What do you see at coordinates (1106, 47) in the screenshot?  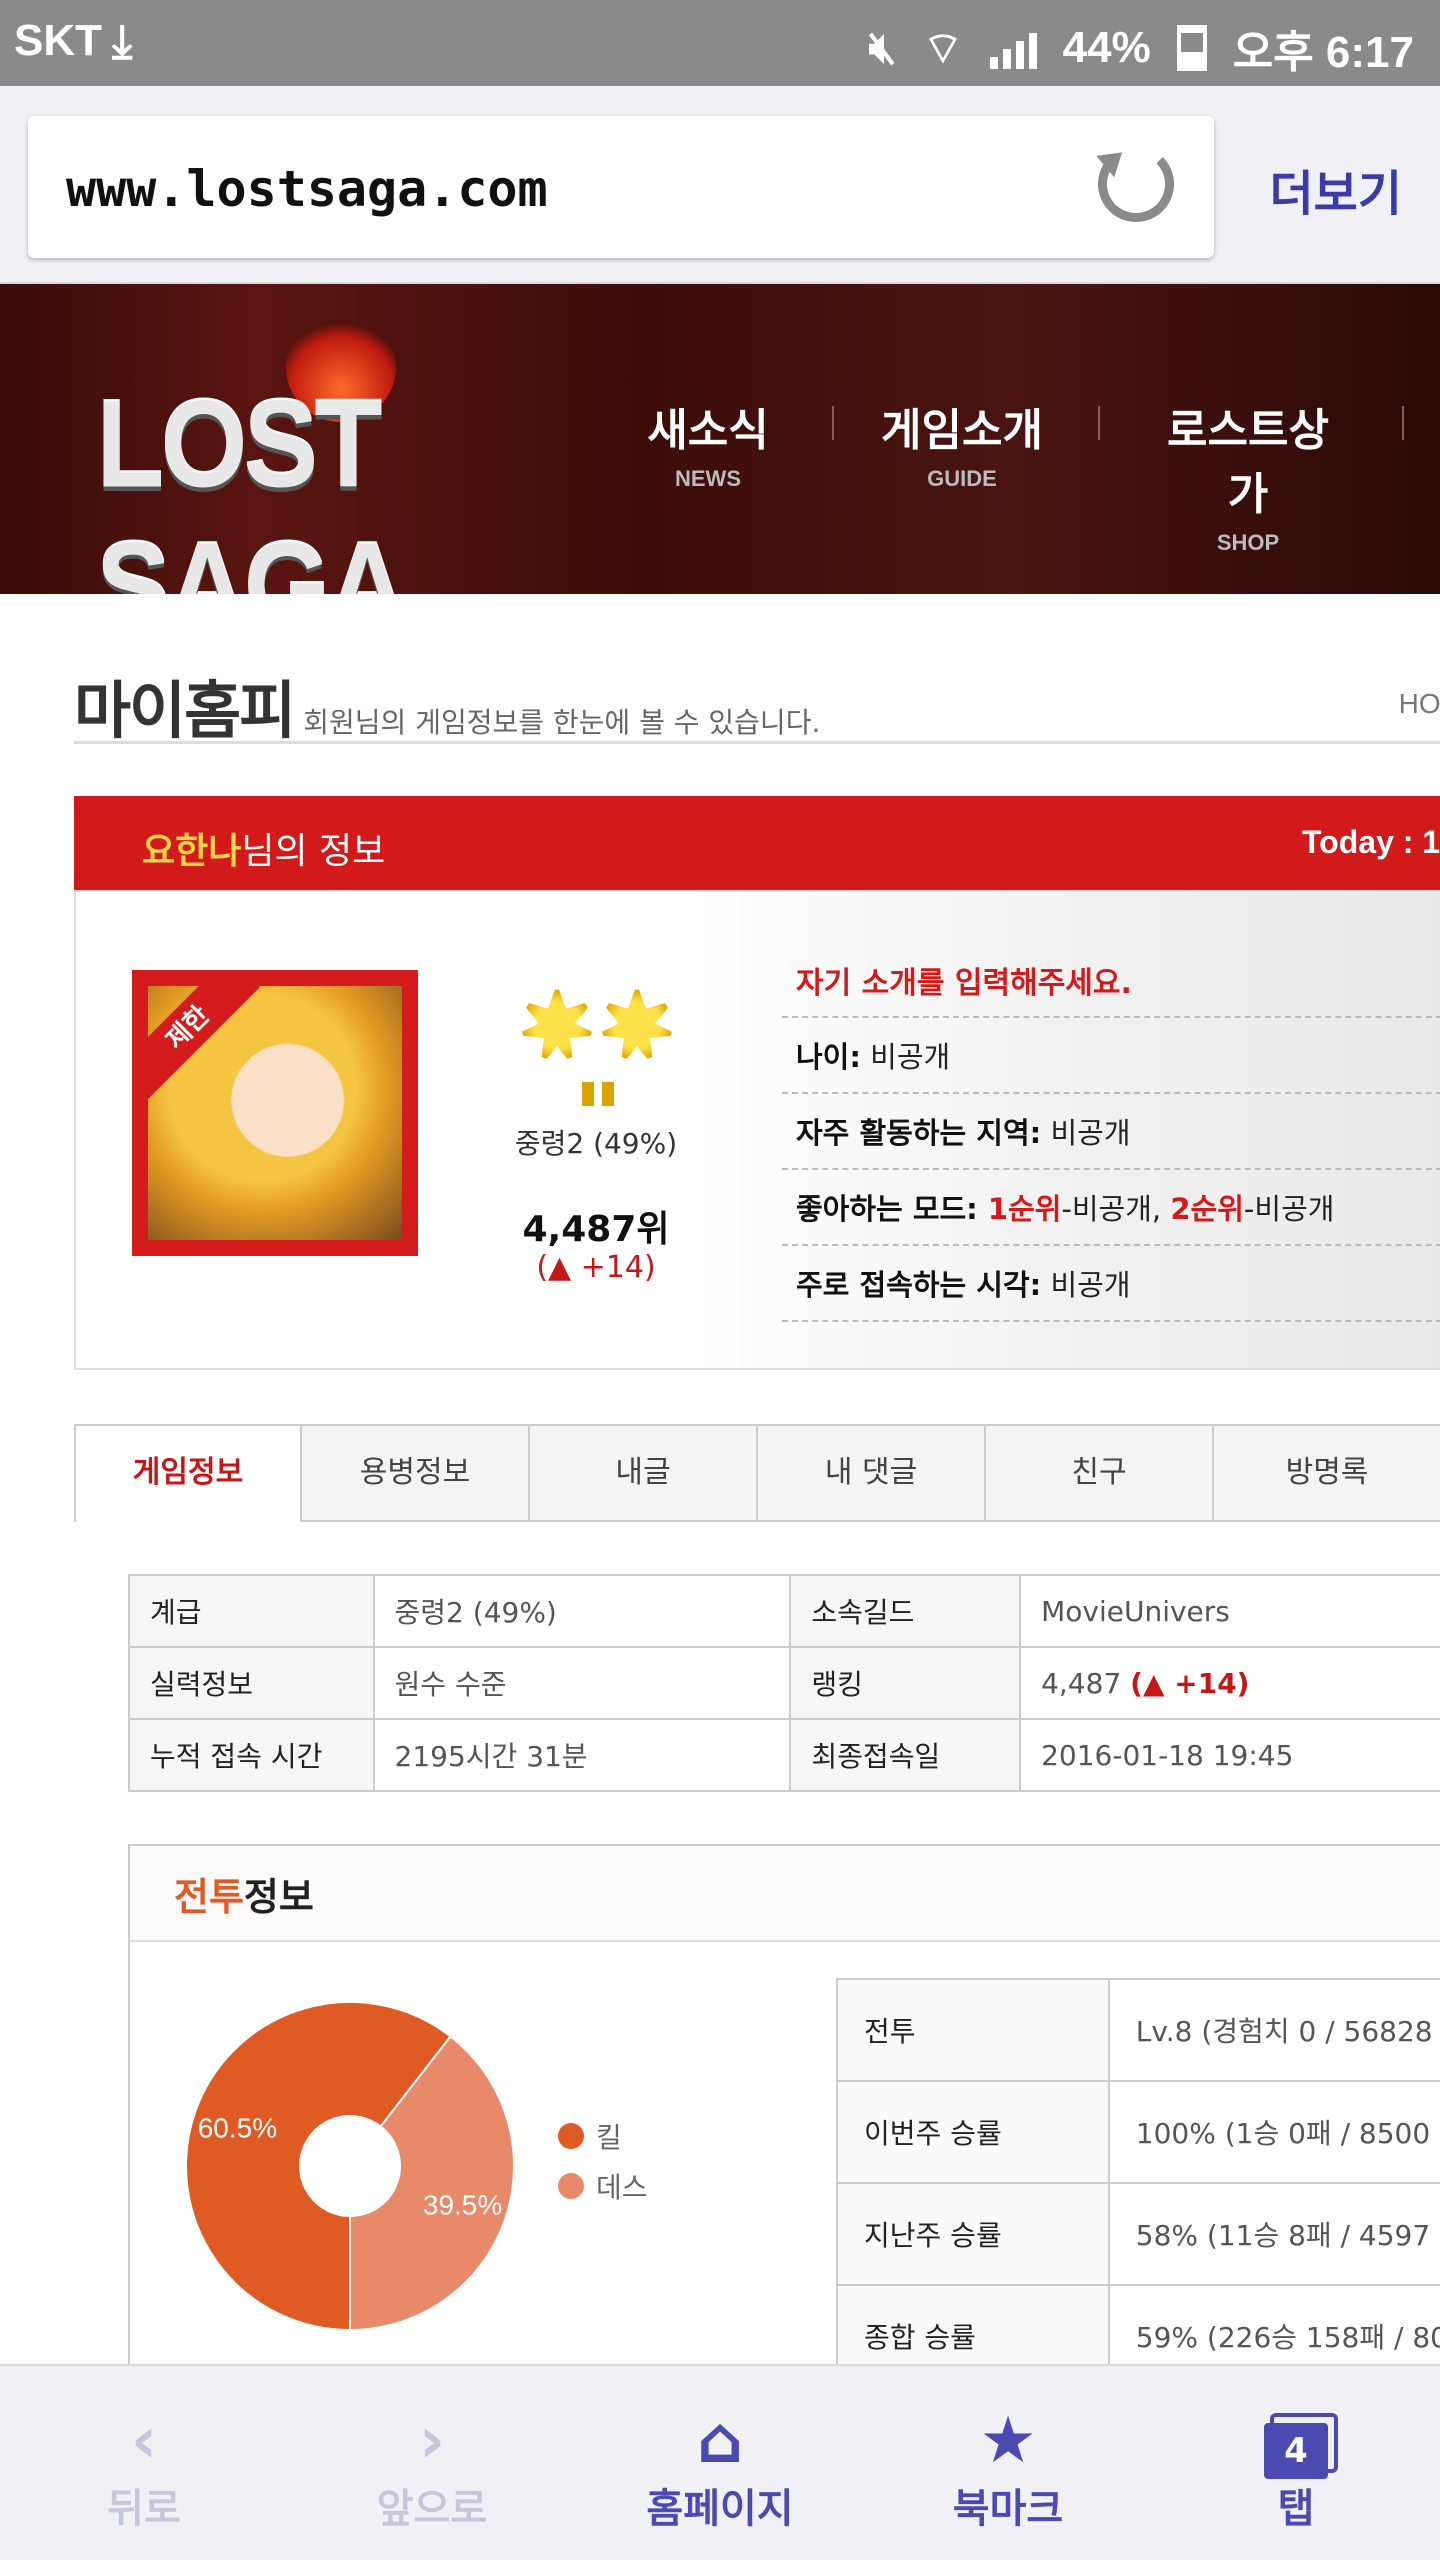 I see `battery-percent: 44%` at bounding box center [1106, 47].